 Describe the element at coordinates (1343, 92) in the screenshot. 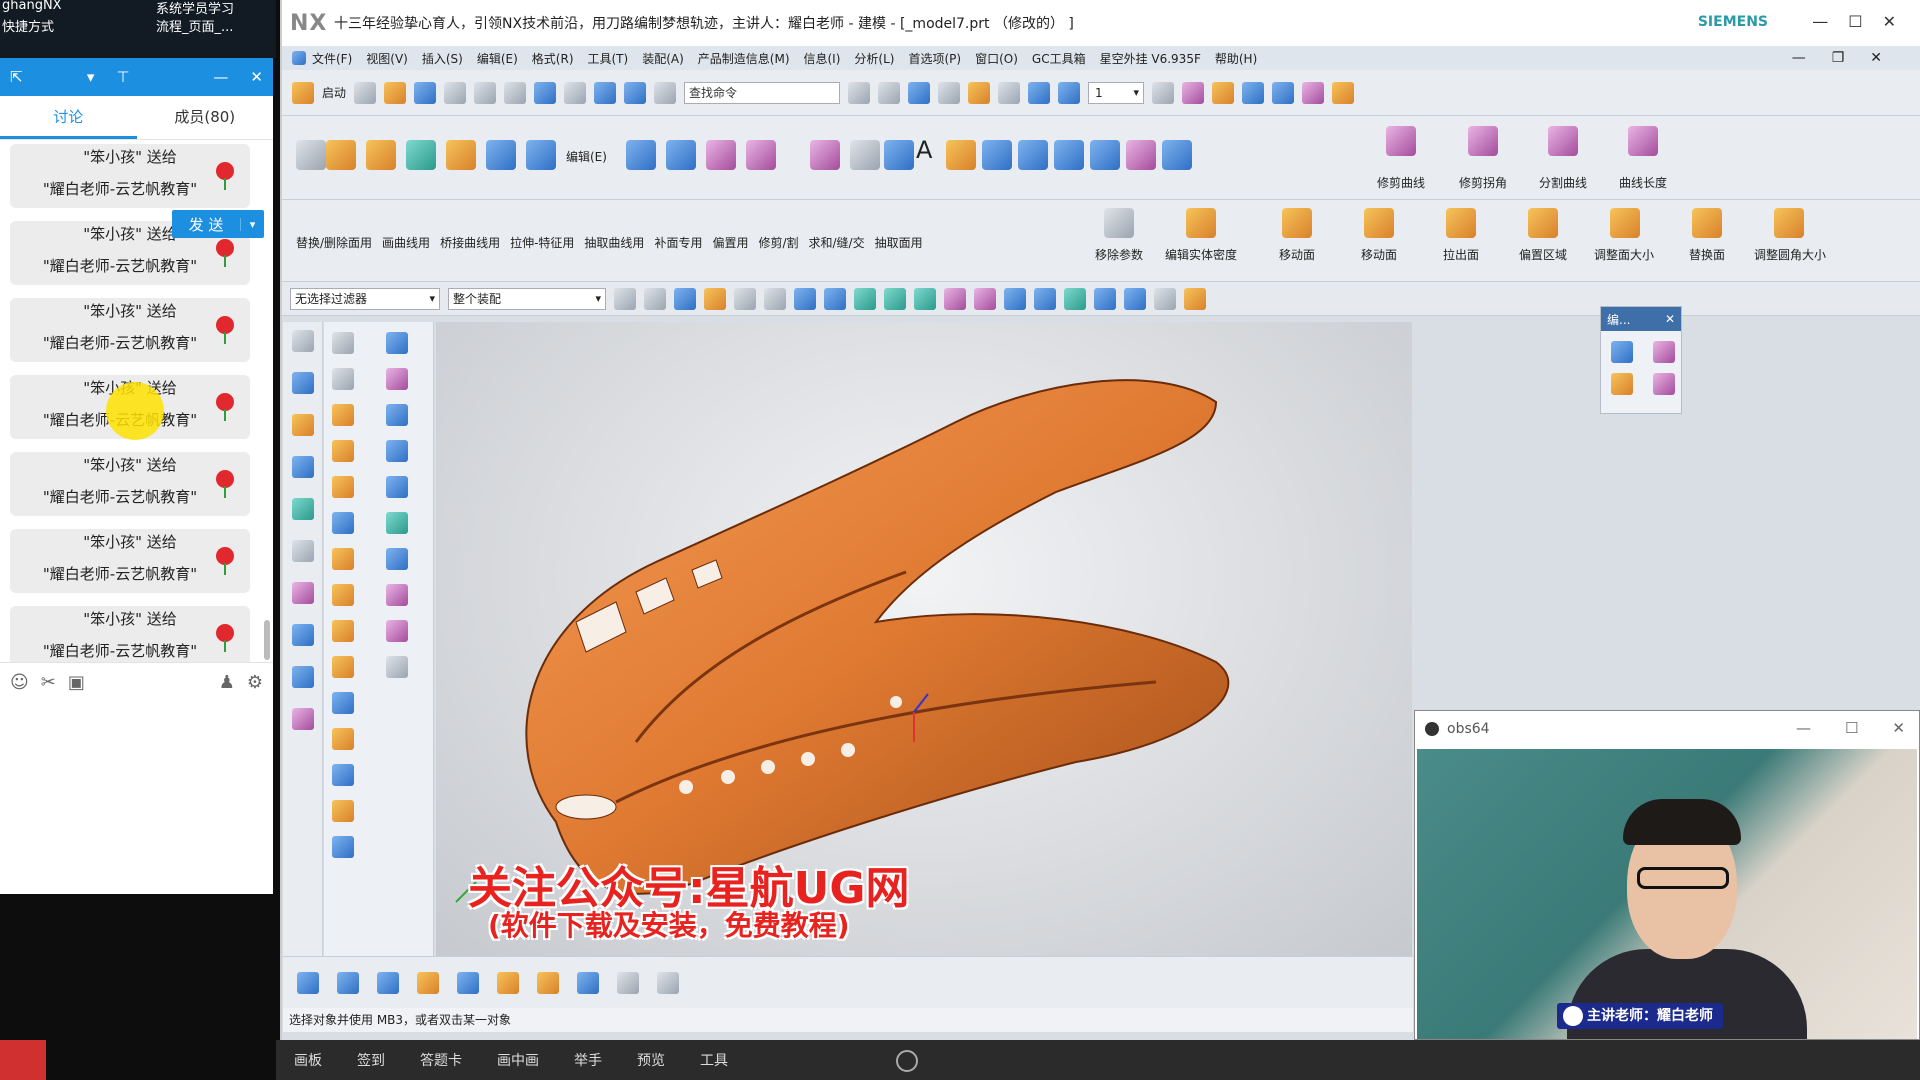

I see `dimension-icon` at that location.